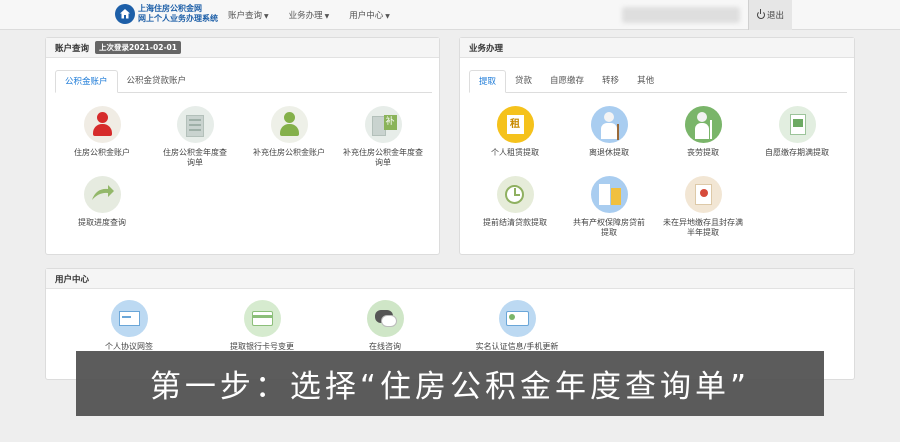  Describe the element at coordinates (515, 124) in the screenshot. I see `rent-icon: 租` at that location.